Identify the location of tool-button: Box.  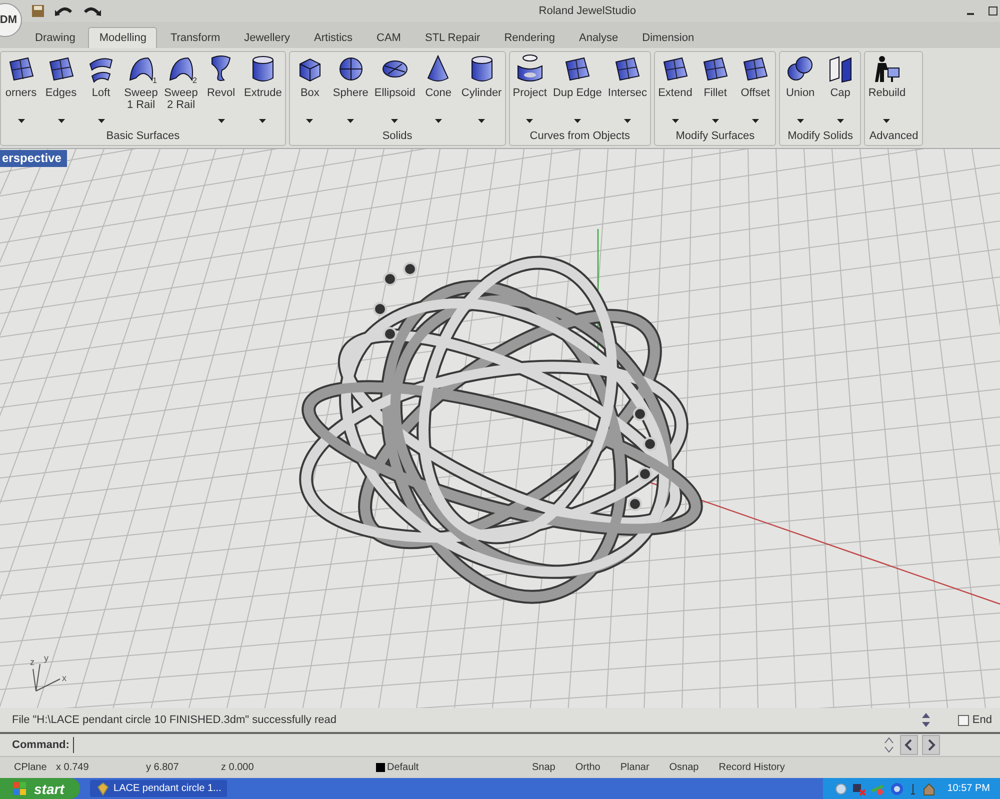
(310, 90).